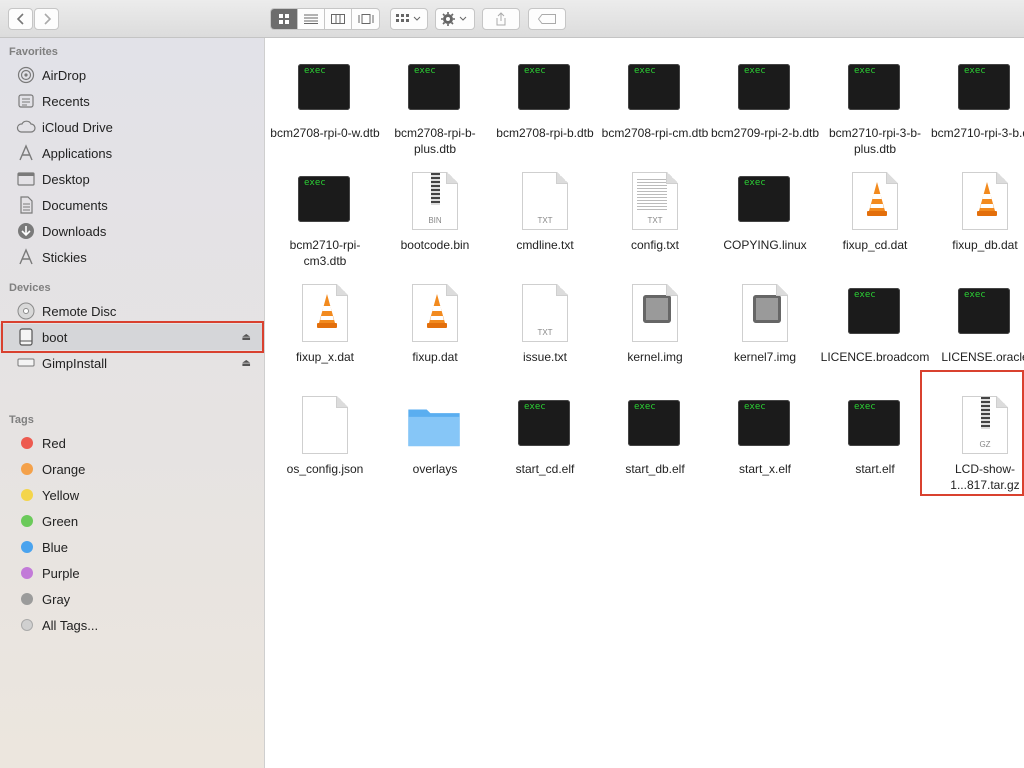 The width and height of the screenshot is (1024, 768). Describe the element at coordinates (284, 19) in the screenshot. I see `icon-view-button` at that location.